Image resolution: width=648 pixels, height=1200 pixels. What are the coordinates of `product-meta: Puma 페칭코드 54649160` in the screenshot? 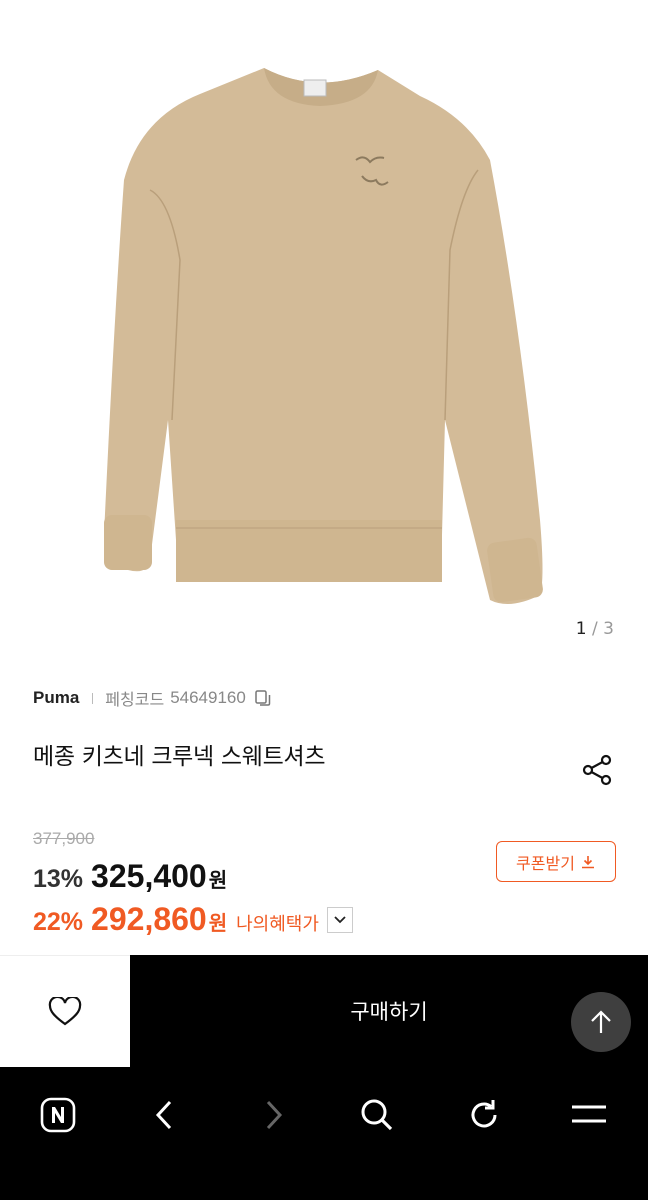 It's located at (152, 698).